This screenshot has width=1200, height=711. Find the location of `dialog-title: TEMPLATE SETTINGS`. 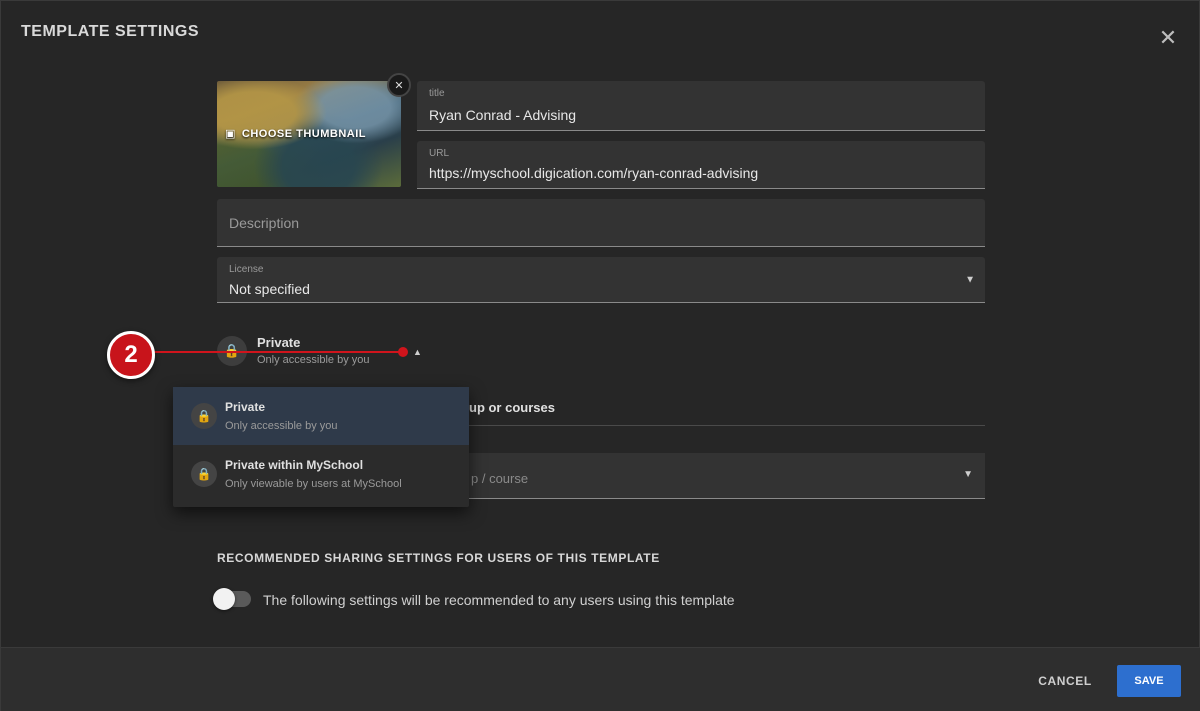

dialog-title: TEMPLATE SETTINGS is located at coordinates (110, 31).